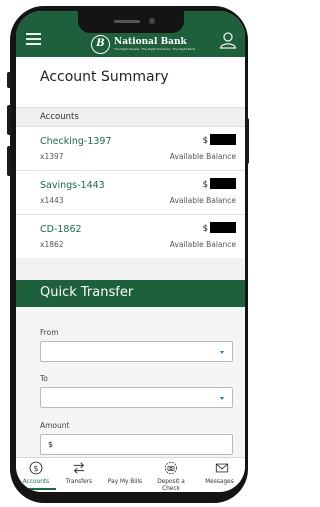 This screenshot has height=507, width=320. Describe the element at coordinates (130, 237) in the screenshot. I see `account-row-cd: CD-1862 x1862 $ Available Balance` at that location.